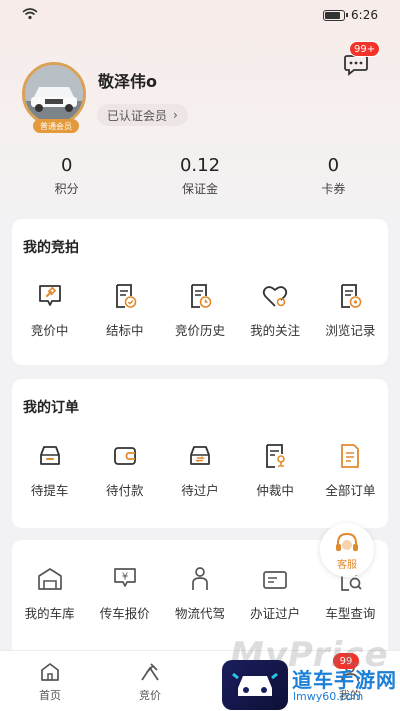 The width and height of the screenshot is (400, 711). What do you see at coordinates (124, 456) in the screenshot?
I see `wallet-icon` at bounding box center [124, 456].